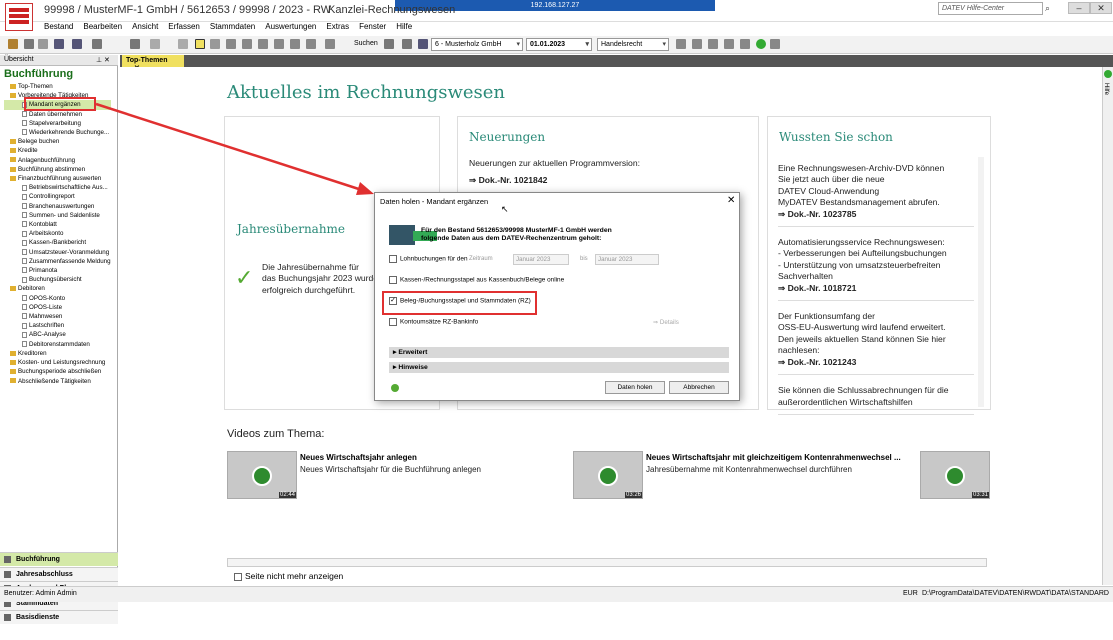 The width and height of the screenshot is (1113, 640). I want to click on nav-item: Basisdienste, so click(59, 617).